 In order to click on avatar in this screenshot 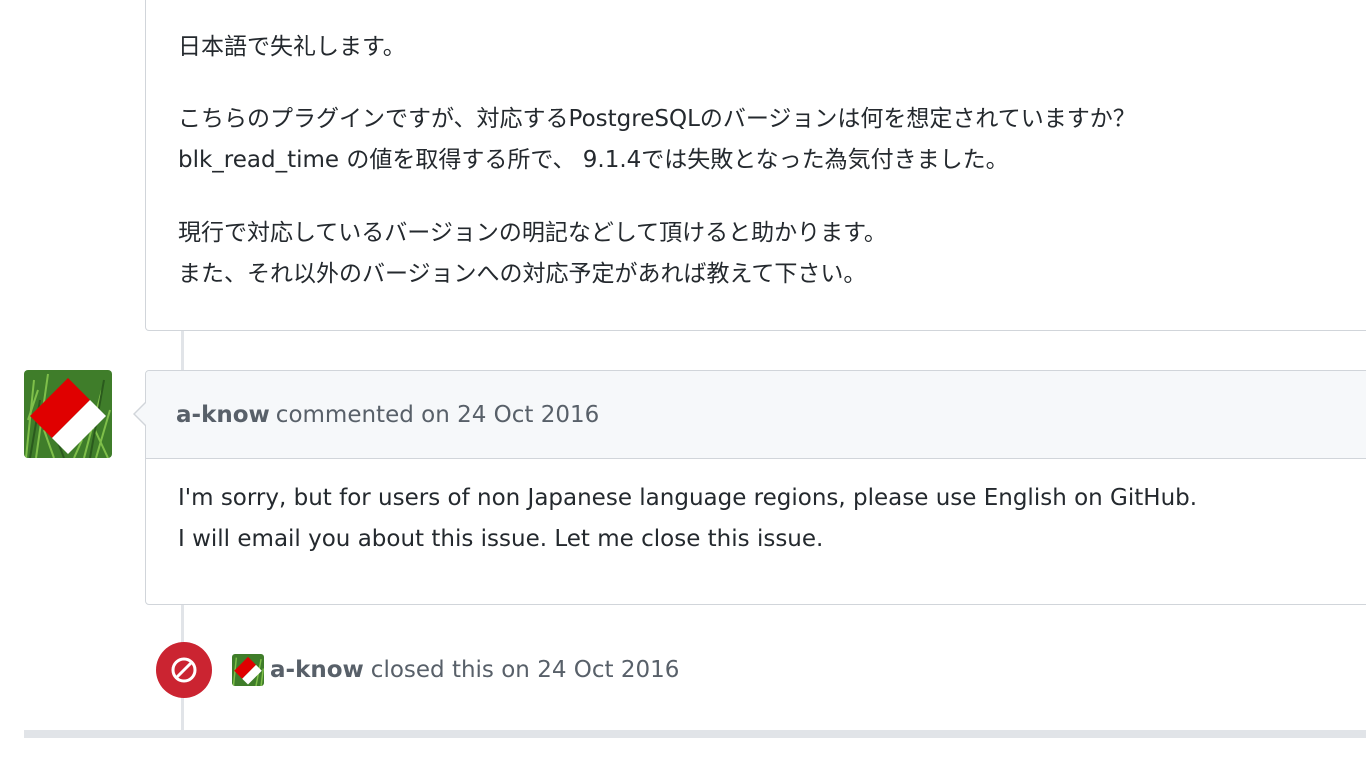, I will do `click(68, 414)`.